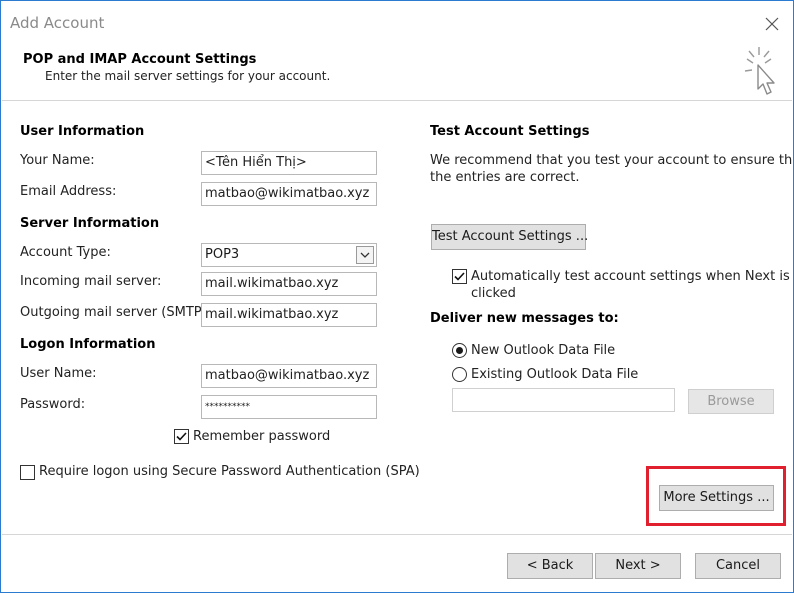 Image resolution: width=794 pixels, height=593 pixels. I want to click on next-button: Next >, so click(638, 566).